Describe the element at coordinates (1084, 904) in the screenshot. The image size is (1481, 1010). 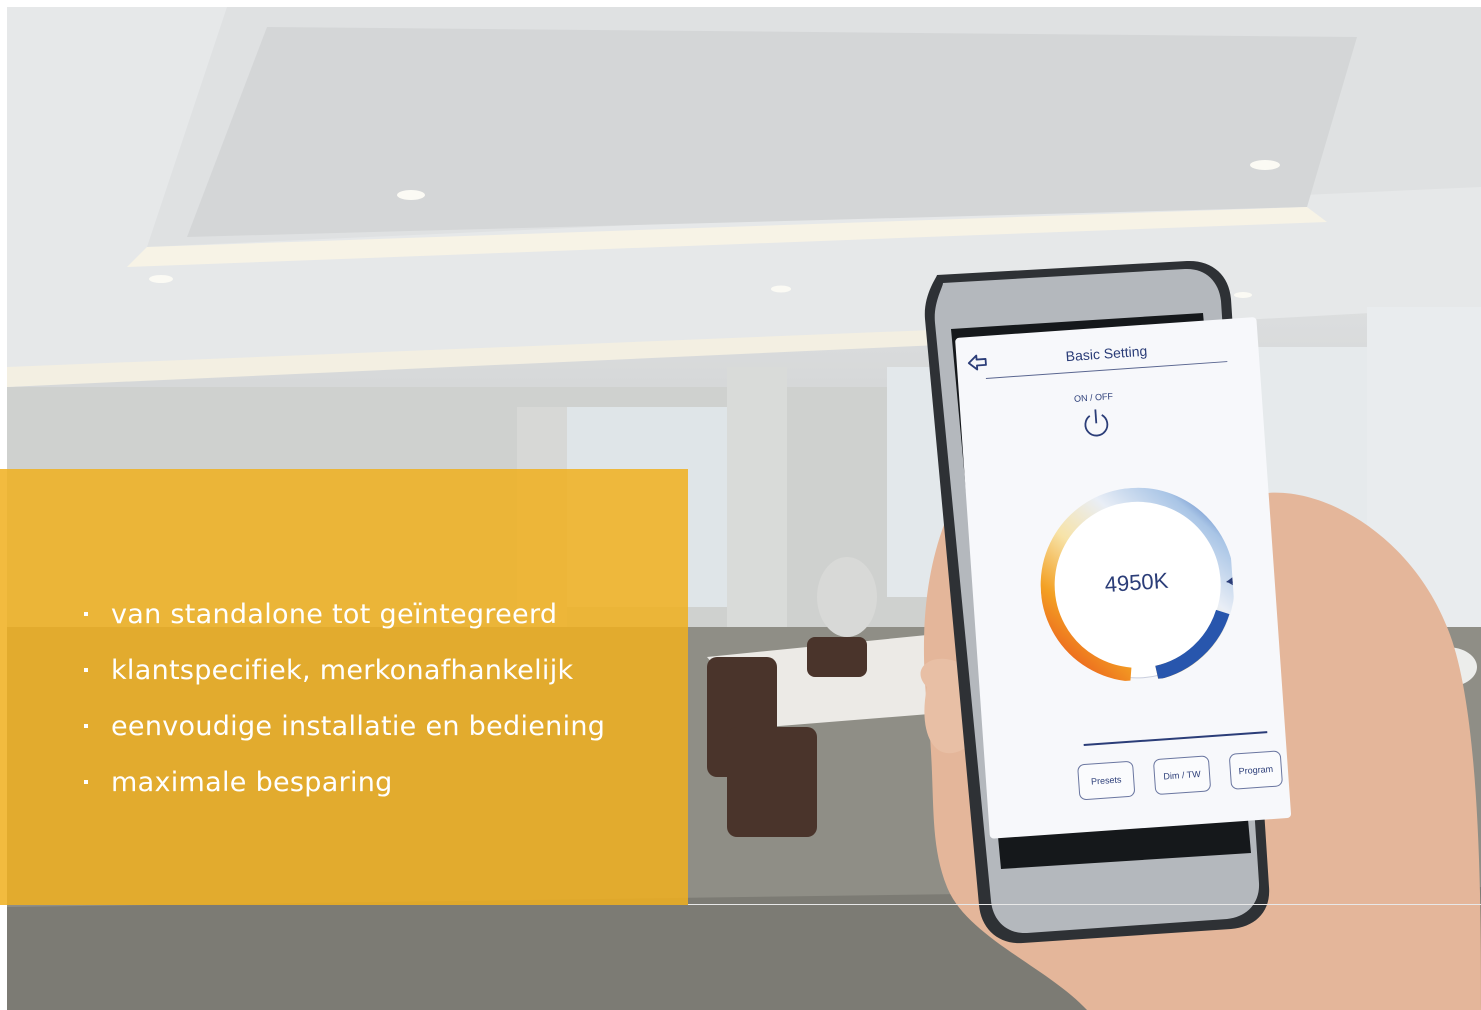
I see `divider-line` at that location.